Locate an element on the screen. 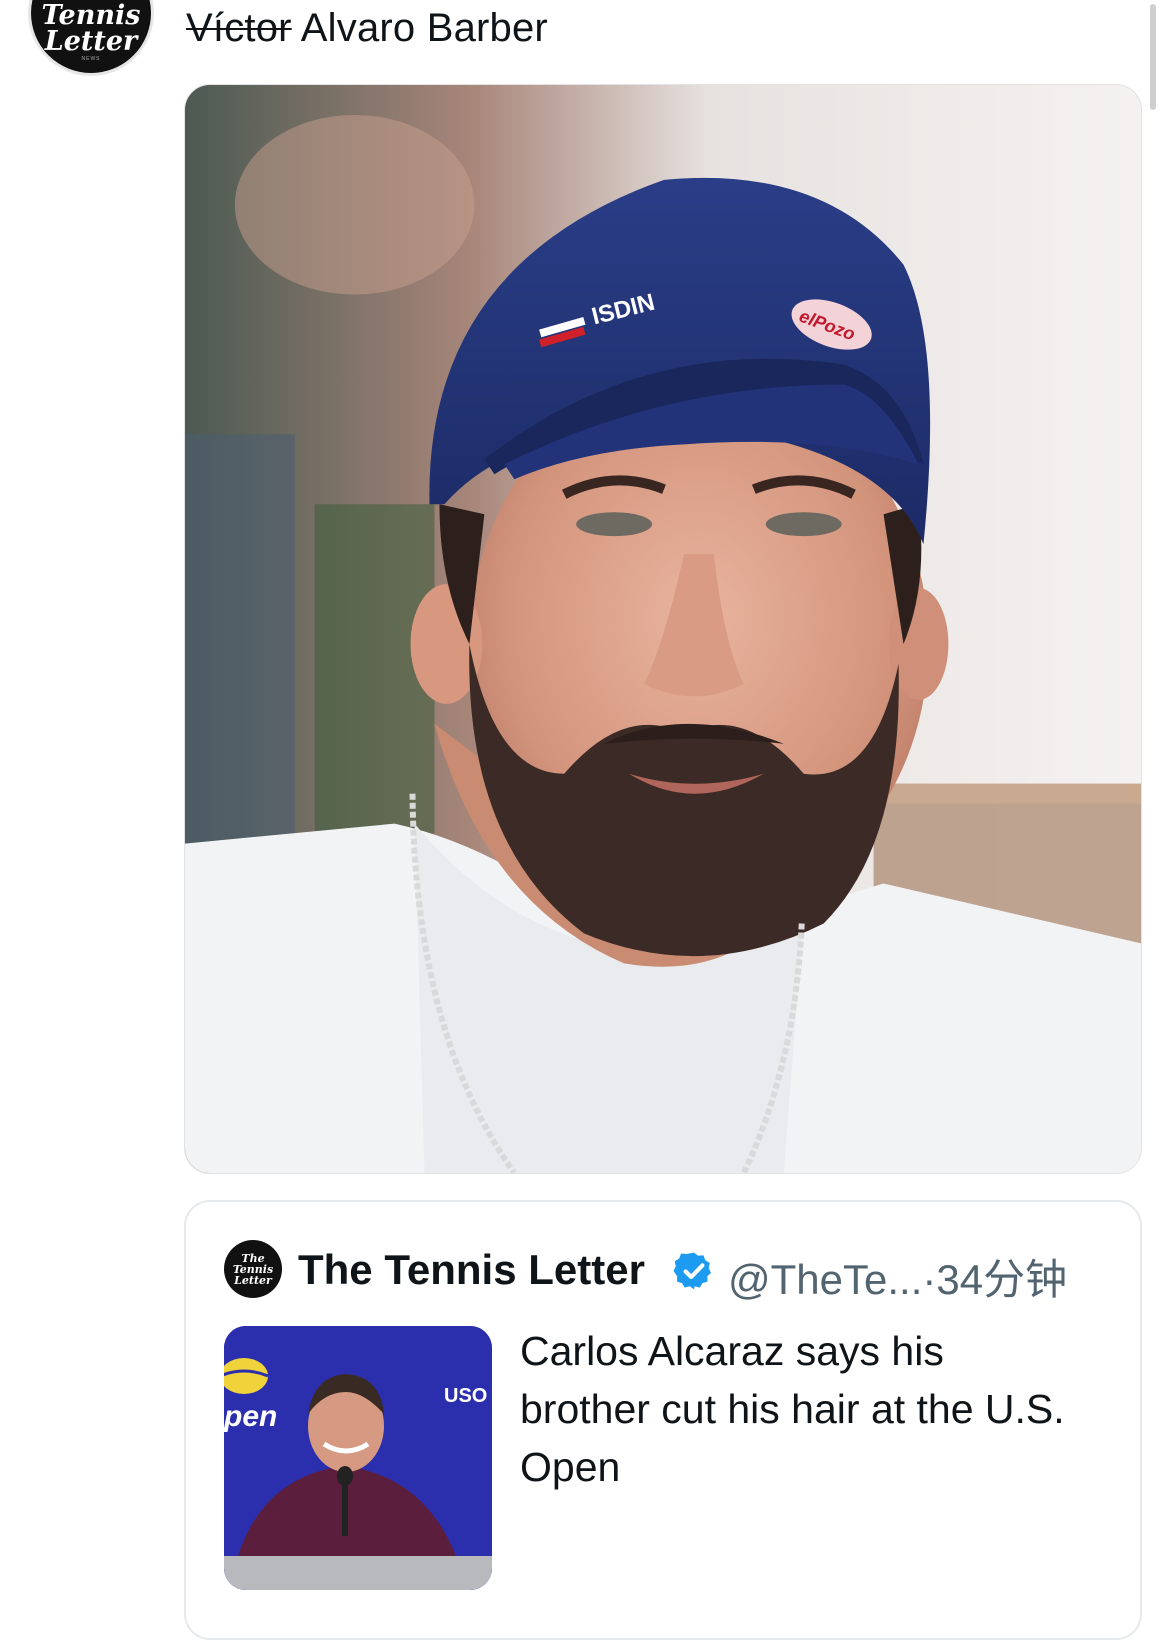  quoted-avatar-text-line2: Tennis is located at coordinates (253, 1269).